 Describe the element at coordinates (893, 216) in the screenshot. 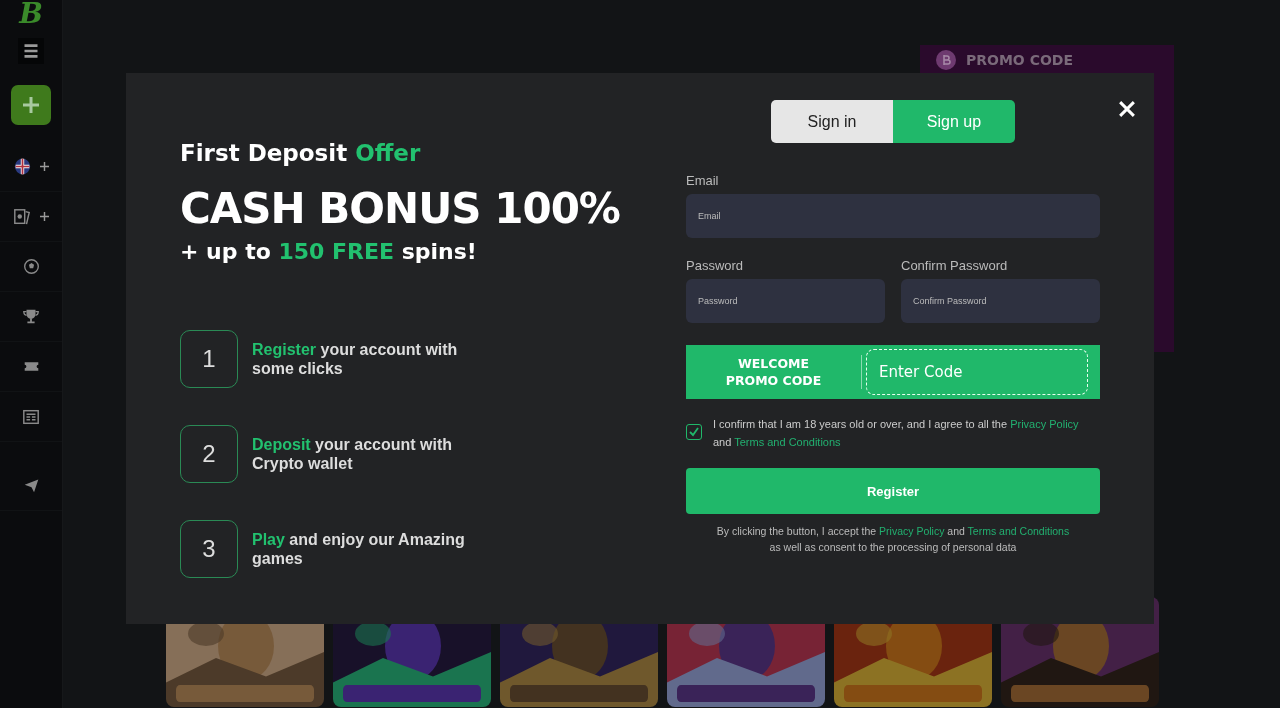

I see `email-field: Email` at that location.